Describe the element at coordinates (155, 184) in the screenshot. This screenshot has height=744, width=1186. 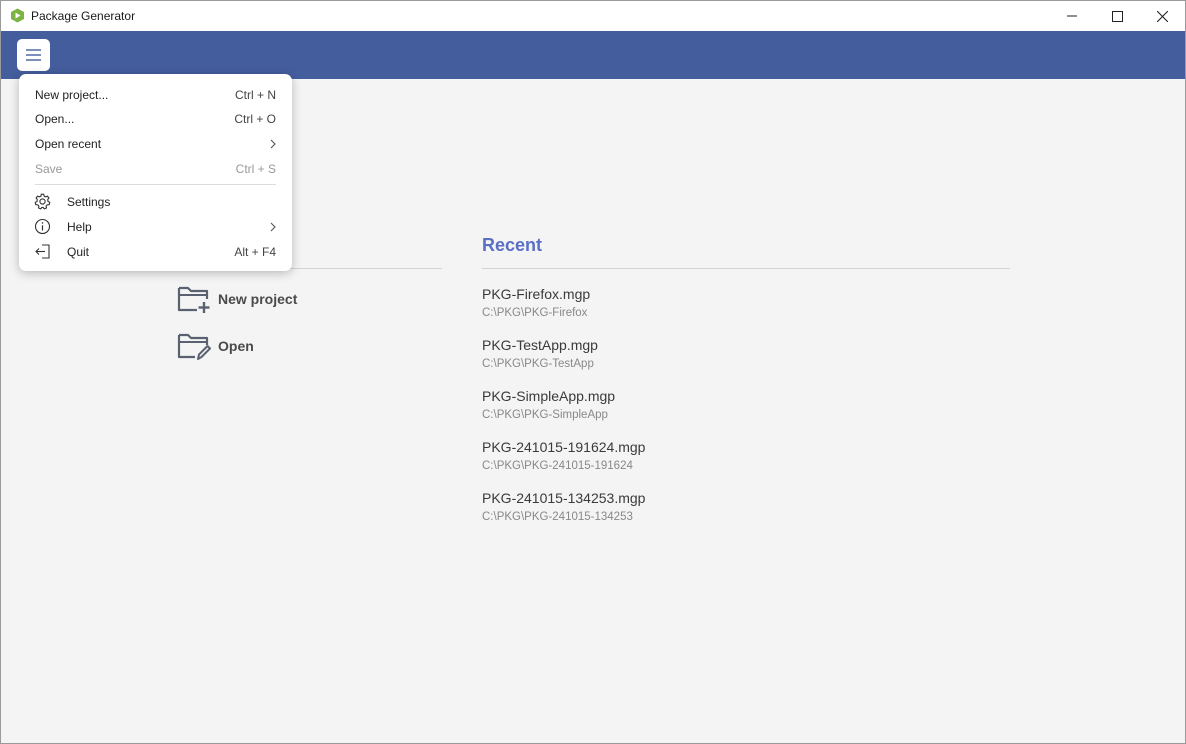
I see `menu-separator` at that location.